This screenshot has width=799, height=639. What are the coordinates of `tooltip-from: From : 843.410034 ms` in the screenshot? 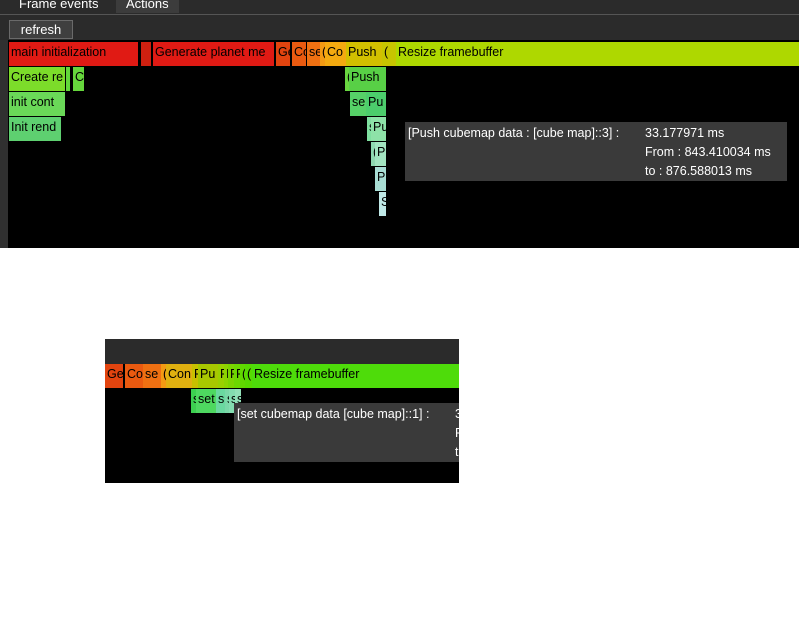 It's located at (708, 152).